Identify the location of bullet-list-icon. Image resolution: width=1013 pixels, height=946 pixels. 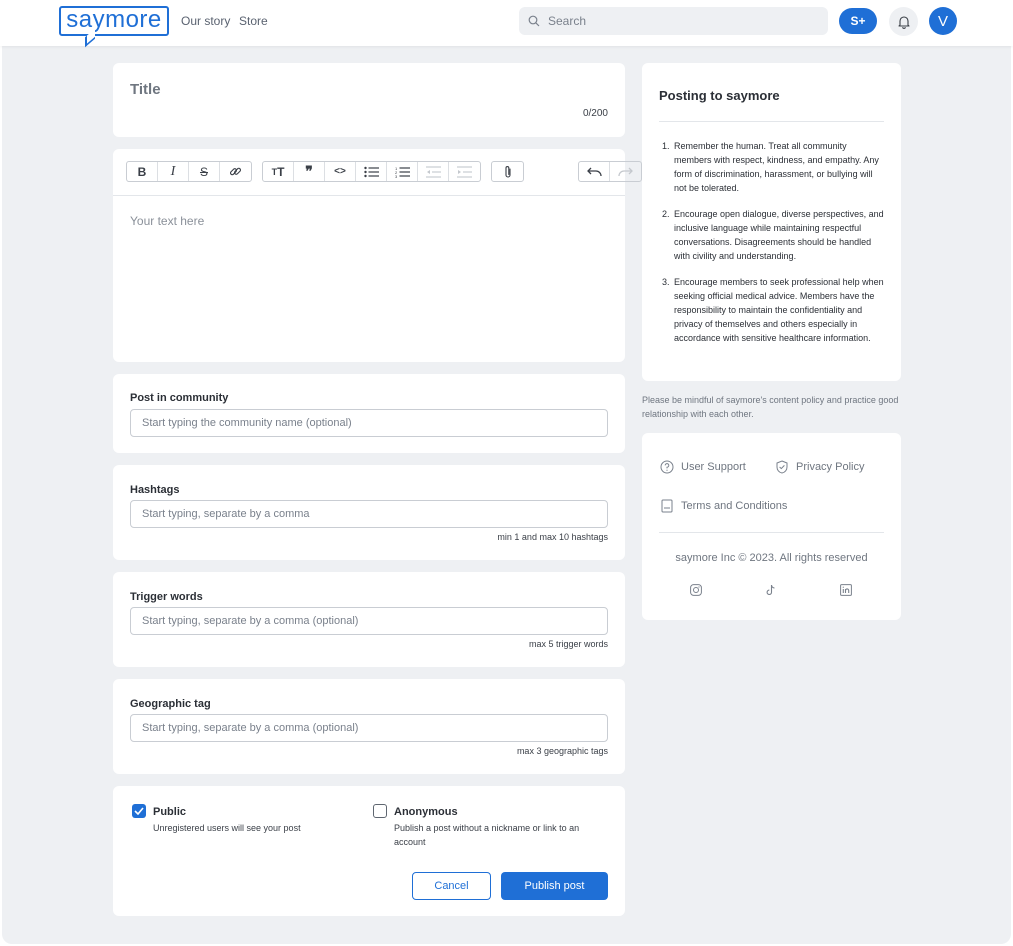
(371, 171).